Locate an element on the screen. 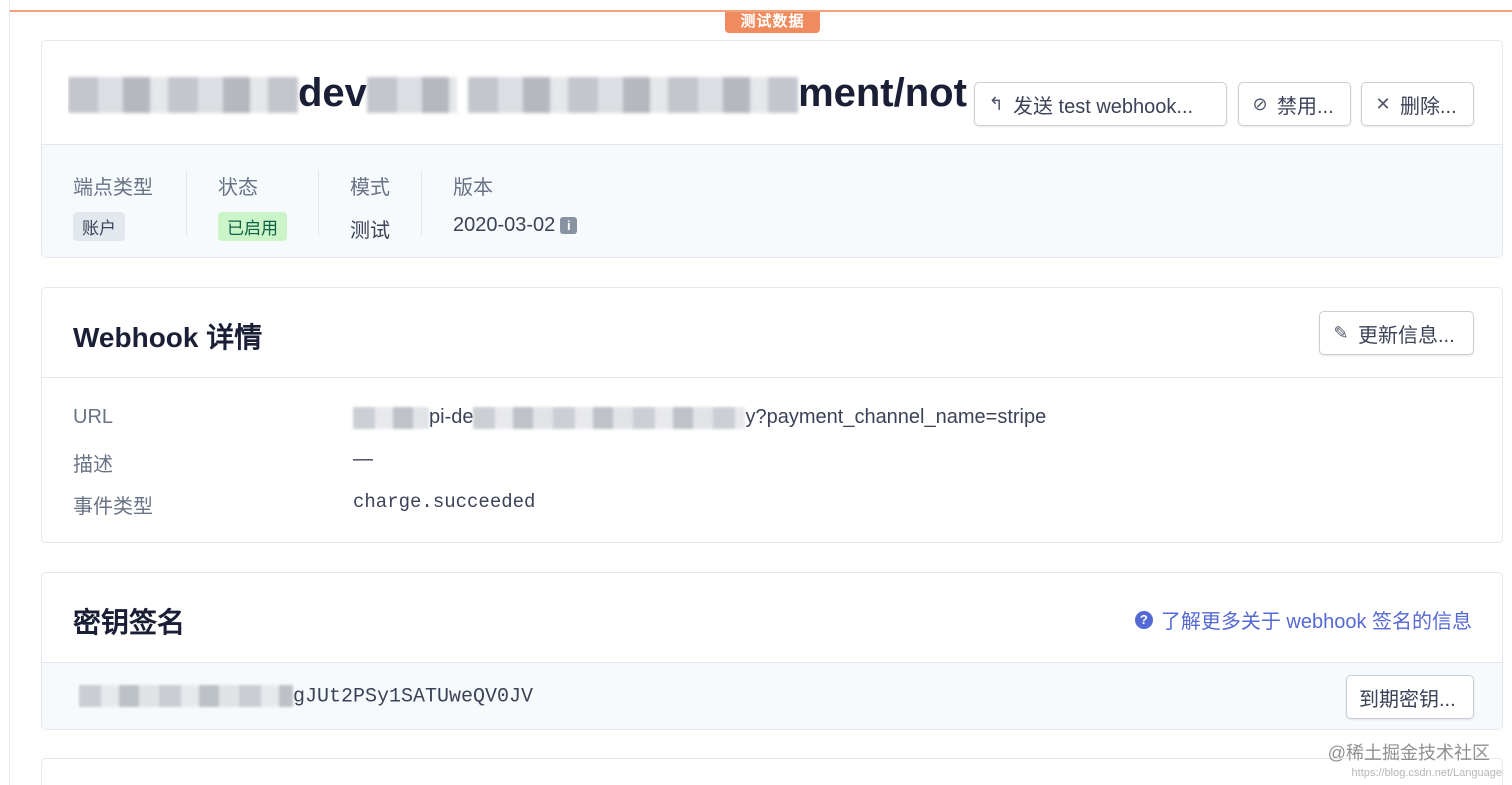  learn-more-label: 了解更多关于 webhook 签名的信息 is located at coordinates (1316, 622).